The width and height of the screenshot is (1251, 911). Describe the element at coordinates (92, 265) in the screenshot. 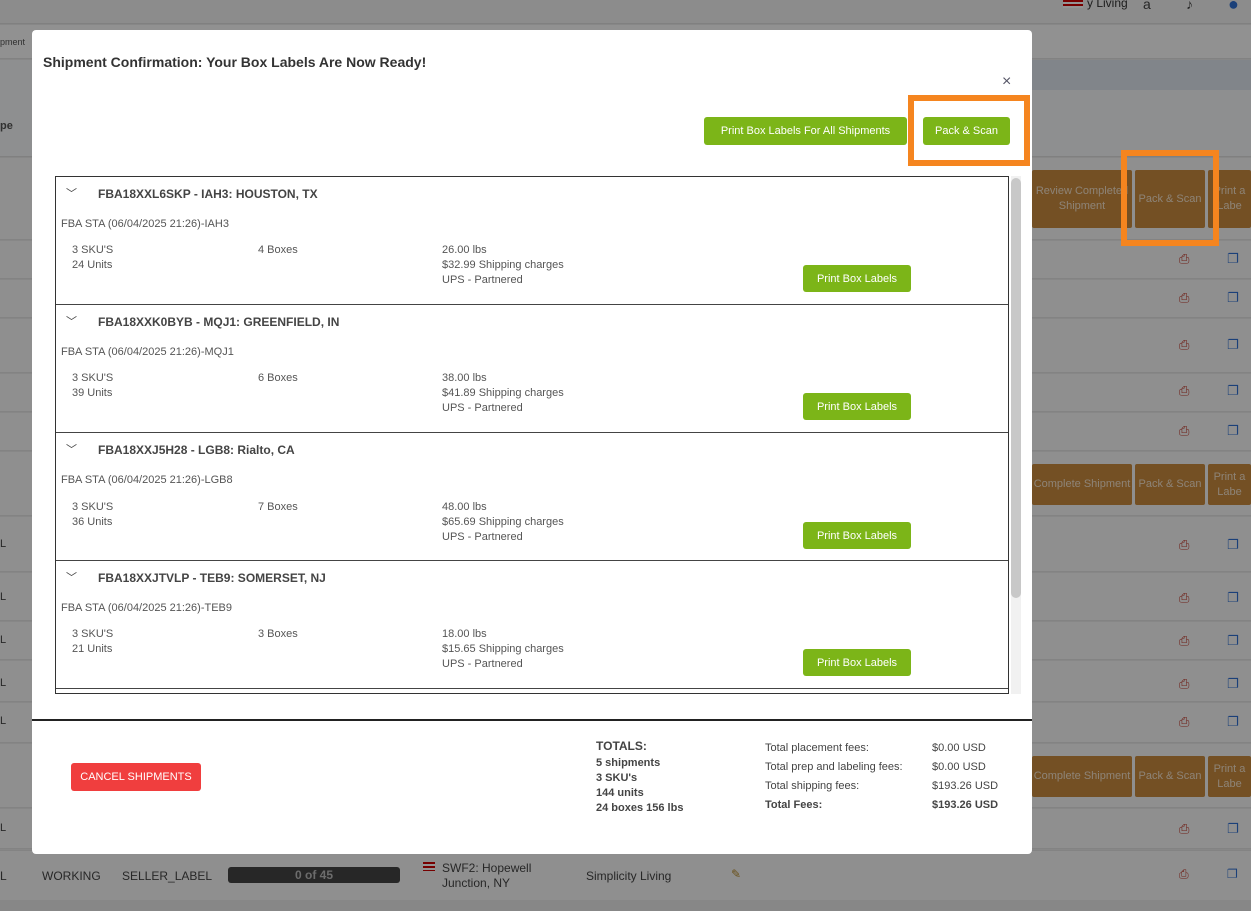

I see `unit-count: 24 Units` at that location.